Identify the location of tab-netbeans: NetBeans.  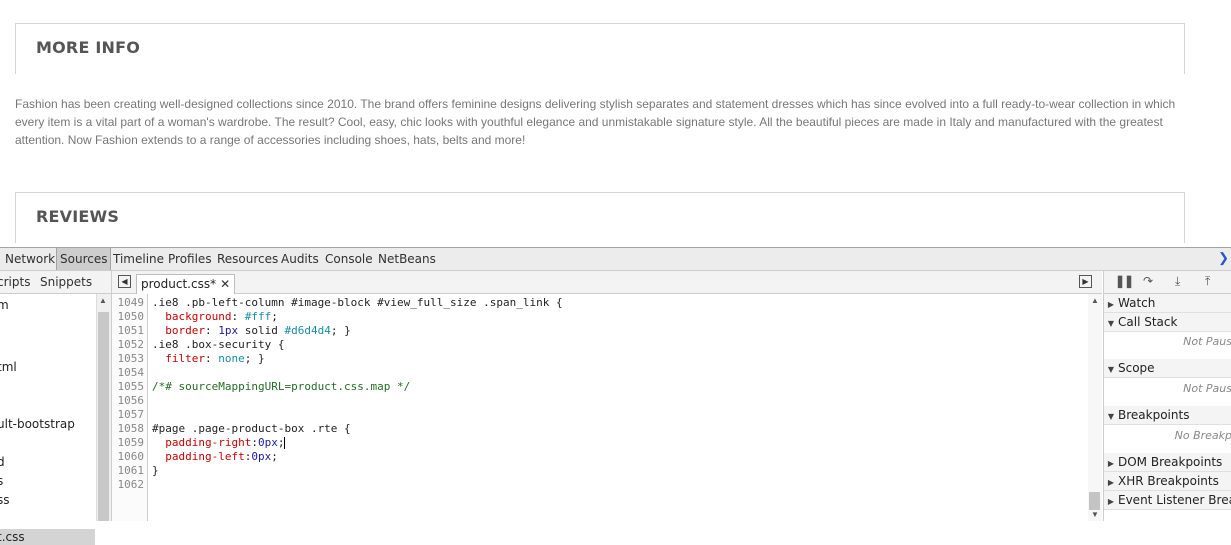
(407, 259).